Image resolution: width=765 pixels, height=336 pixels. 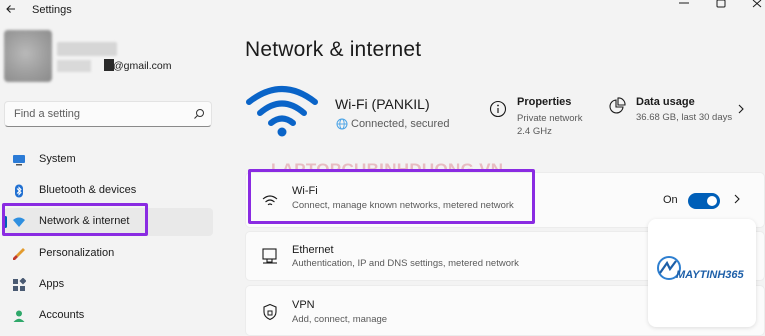 What do you see at coordinates (382, 11) in the screenshot?
I see `title-bar: Settings` at bounding box center [382, 11].